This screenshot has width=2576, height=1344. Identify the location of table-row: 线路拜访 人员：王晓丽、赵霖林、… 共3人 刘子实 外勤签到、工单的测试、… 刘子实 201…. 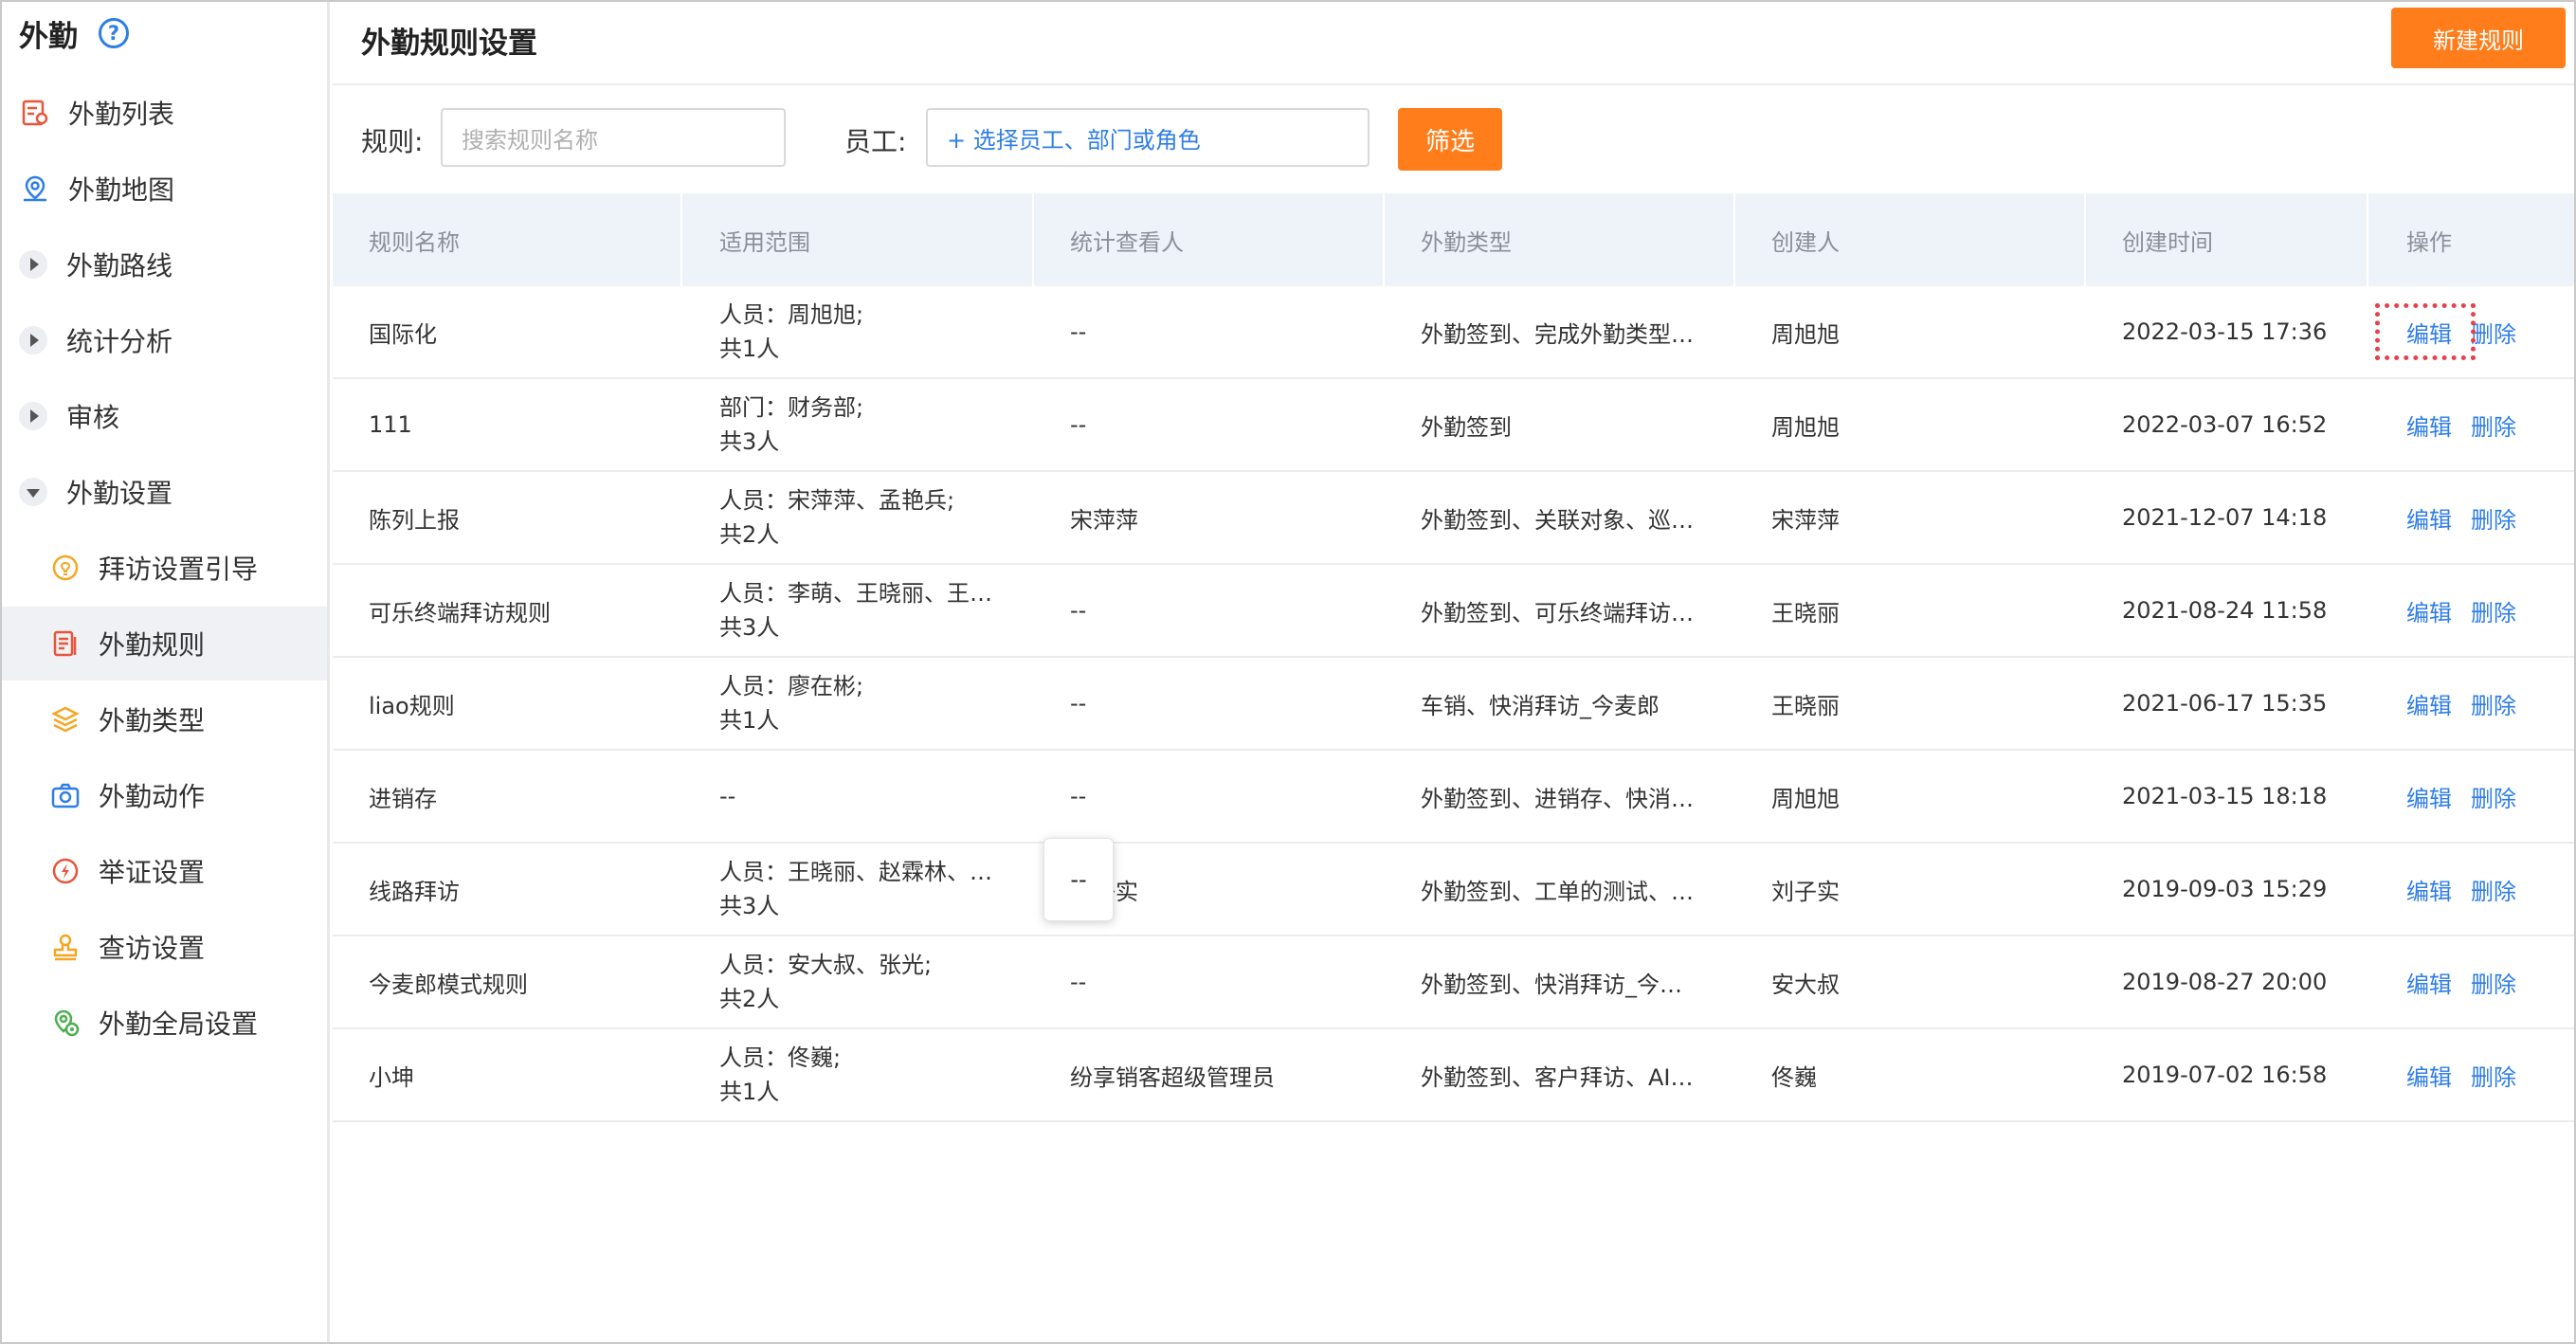
(1453, 890).